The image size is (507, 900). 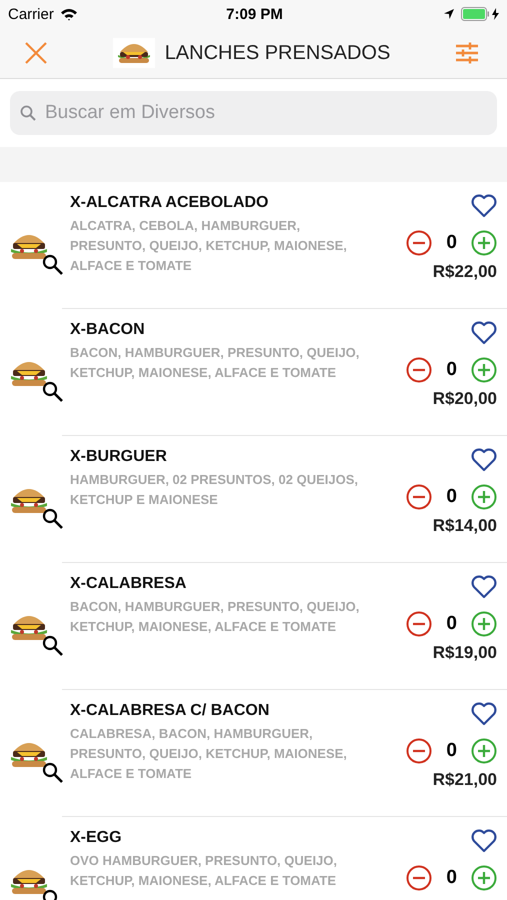 I want to click on item-description: CALABRESA, BACON, HAMBURGUER, PRESUNTO, QUEIJO, KETCHUP, MAIONESE, ALFACE E TOMATE, so click(x=209, y=754).